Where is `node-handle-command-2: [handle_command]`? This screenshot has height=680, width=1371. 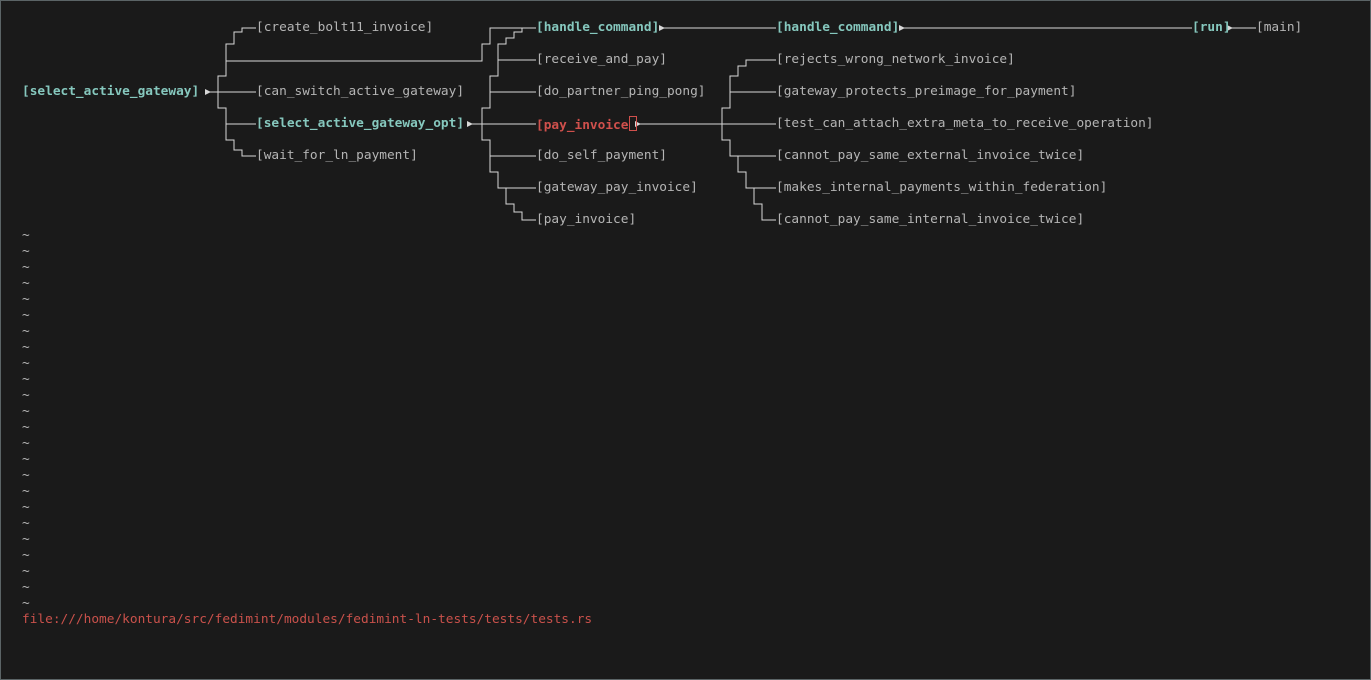 node-handle-command-2: [handle_command] is located at coordinates (837, 28).